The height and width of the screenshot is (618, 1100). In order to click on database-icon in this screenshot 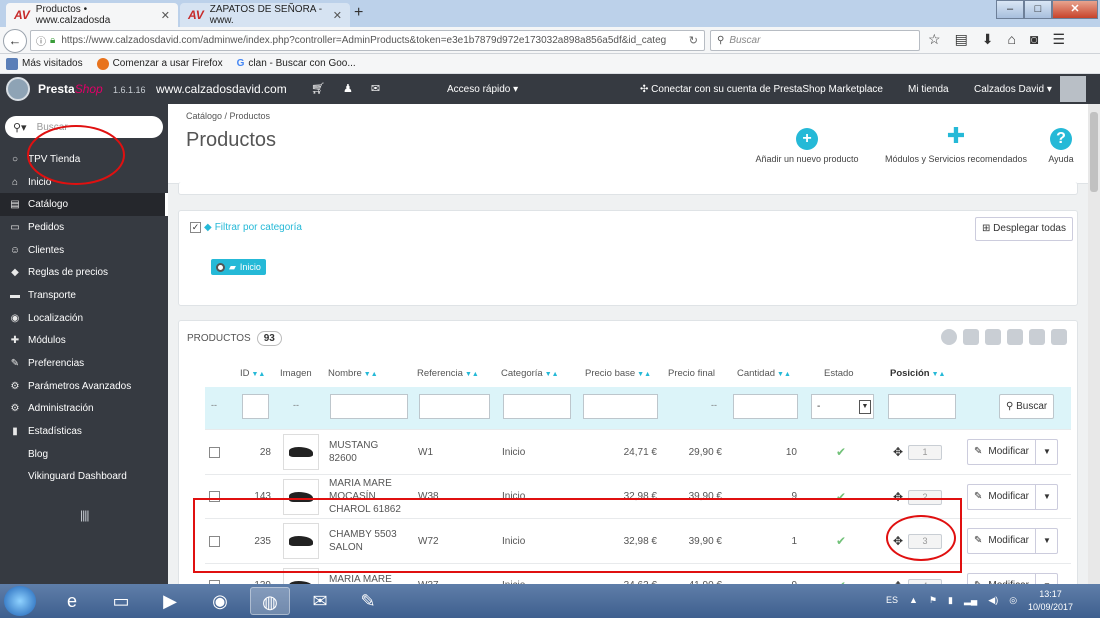, I will do `click(1059, 337)`.